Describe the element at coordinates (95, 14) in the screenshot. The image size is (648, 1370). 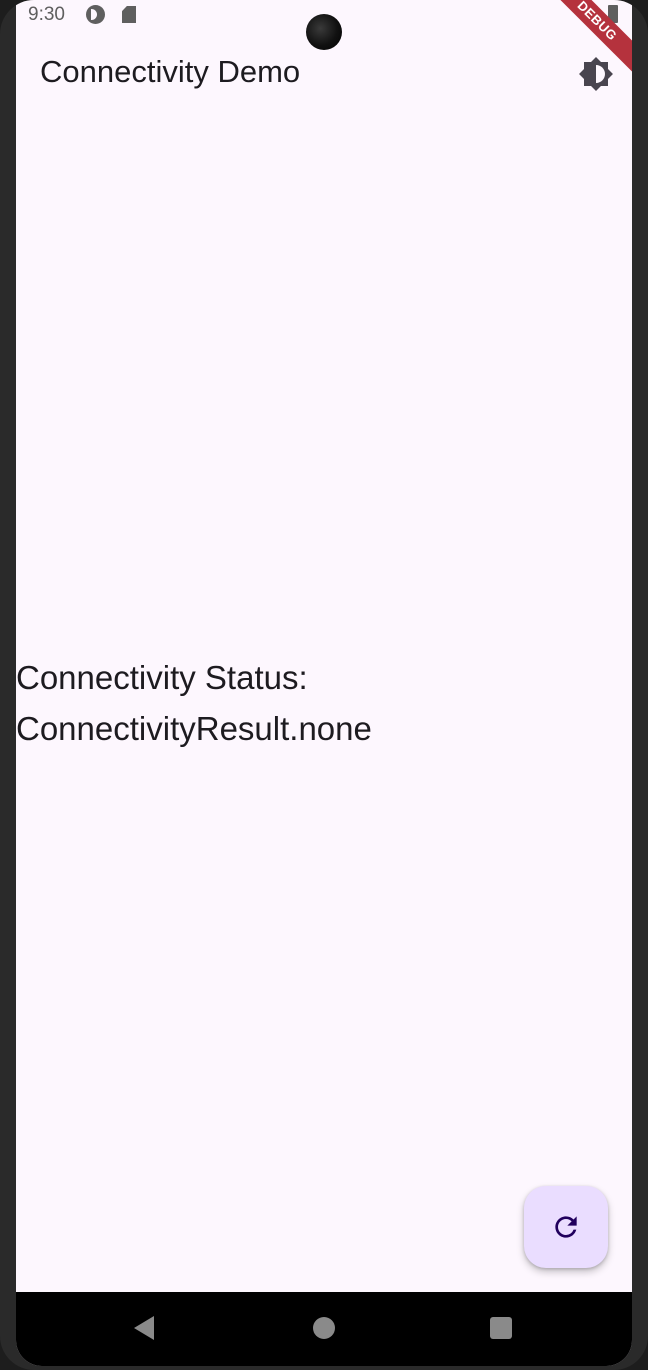
I see `data-saver-icon` at that location.